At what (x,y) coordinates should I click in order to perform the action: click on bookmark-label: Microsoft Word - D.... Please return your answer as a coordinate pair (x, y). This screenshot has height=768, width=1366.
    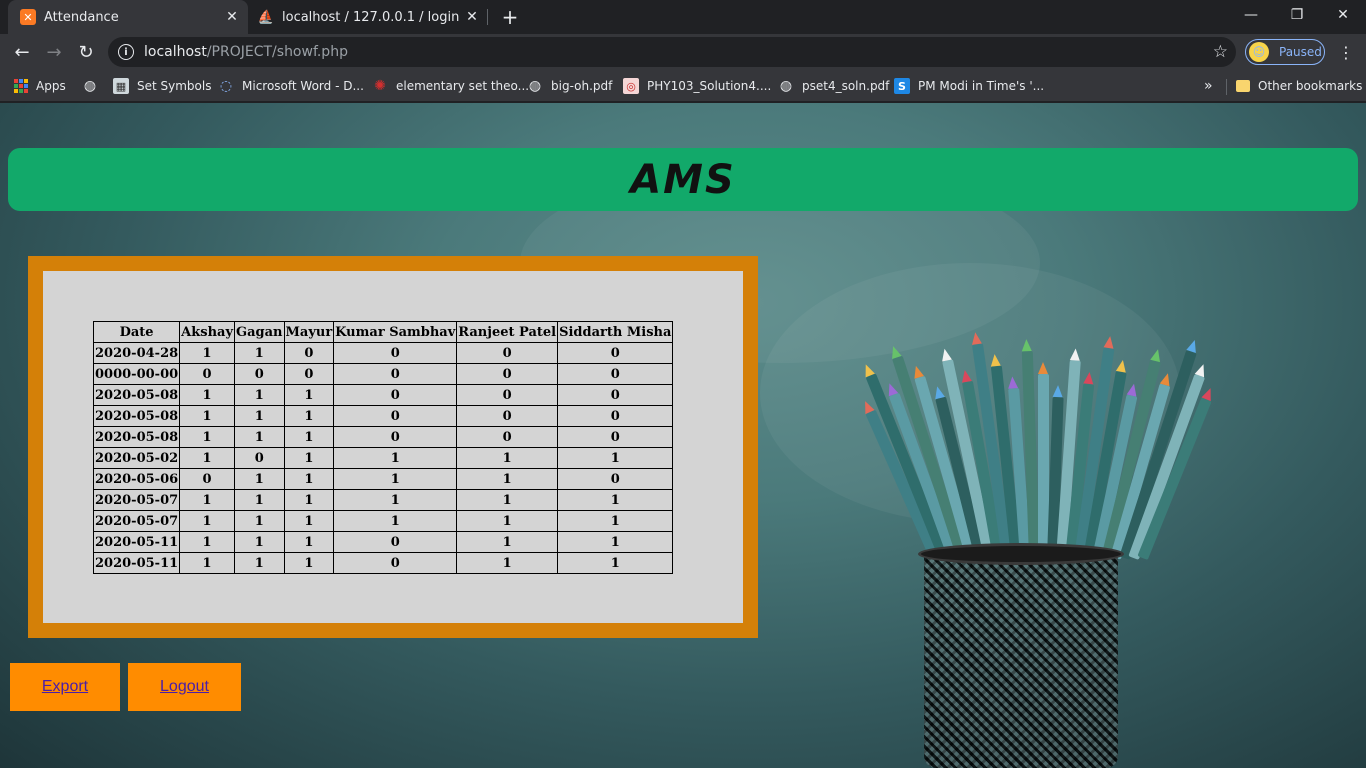
    Looking at the image, I should click on (303, 86).